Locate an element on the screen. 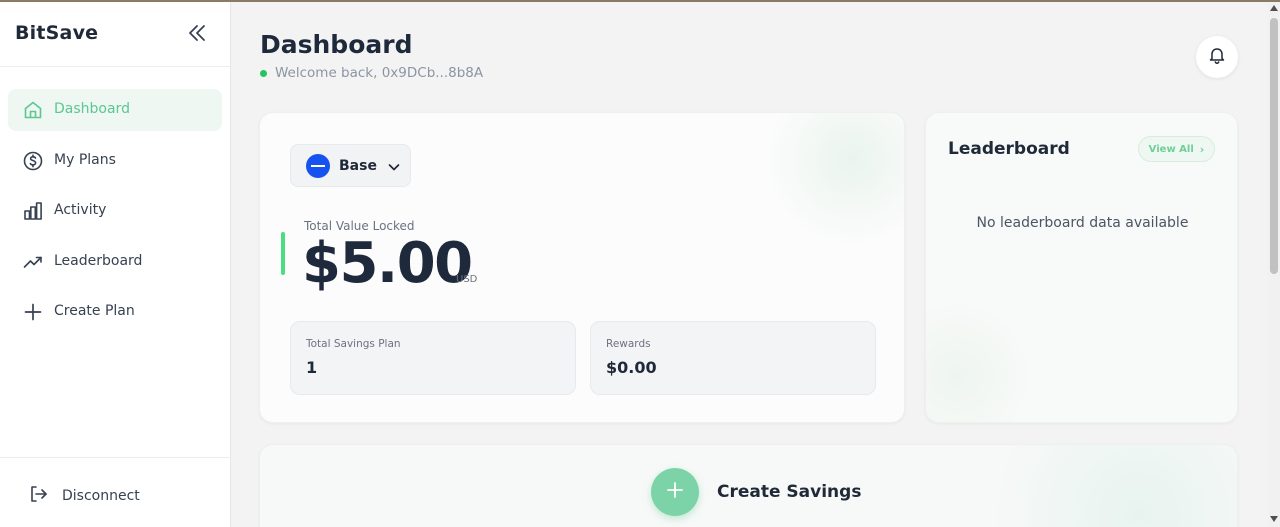 Image resolution: width=1280 pixels, height=527 pixels. logout-icon is located at coordinates (38, 496).